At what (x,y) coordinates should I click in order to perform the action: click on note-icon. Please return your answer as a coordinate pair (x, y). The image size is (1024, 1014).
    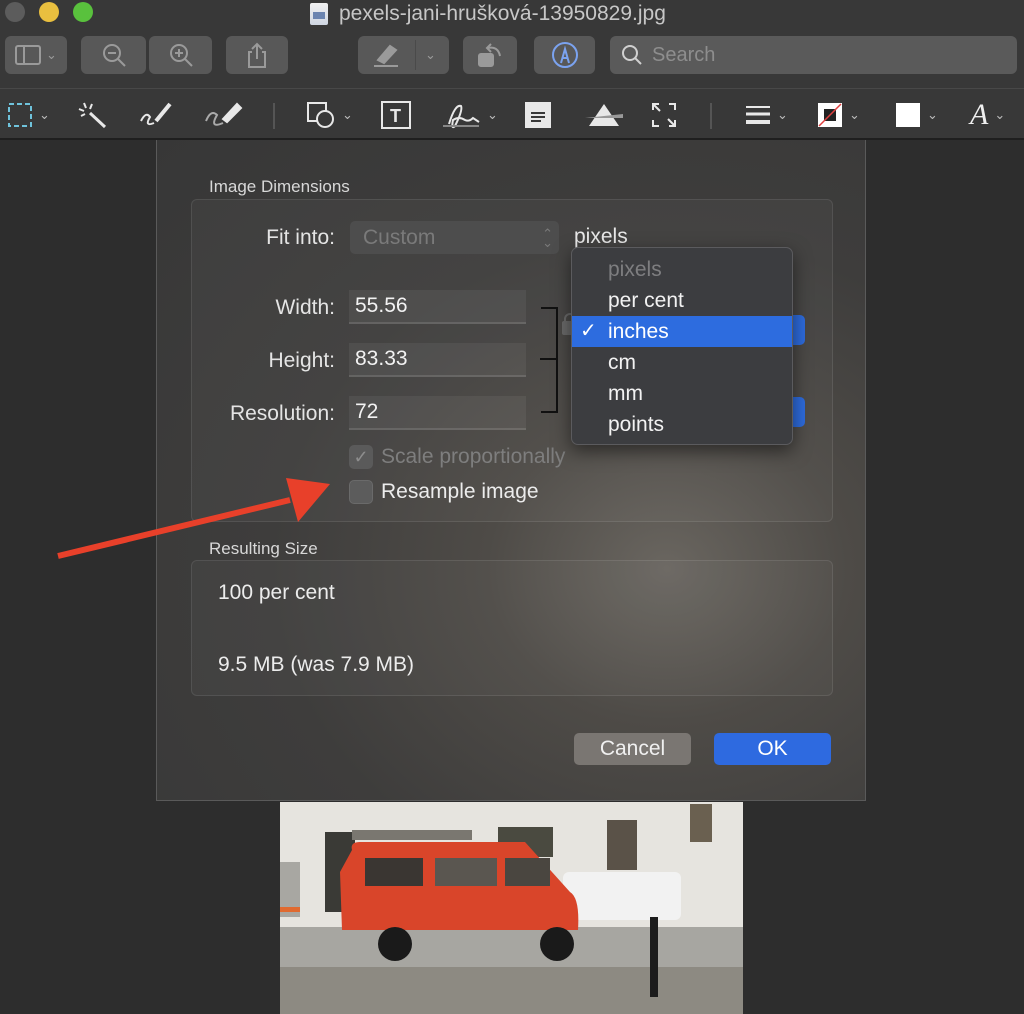
    Looking at the image, I should click on (538, 115).